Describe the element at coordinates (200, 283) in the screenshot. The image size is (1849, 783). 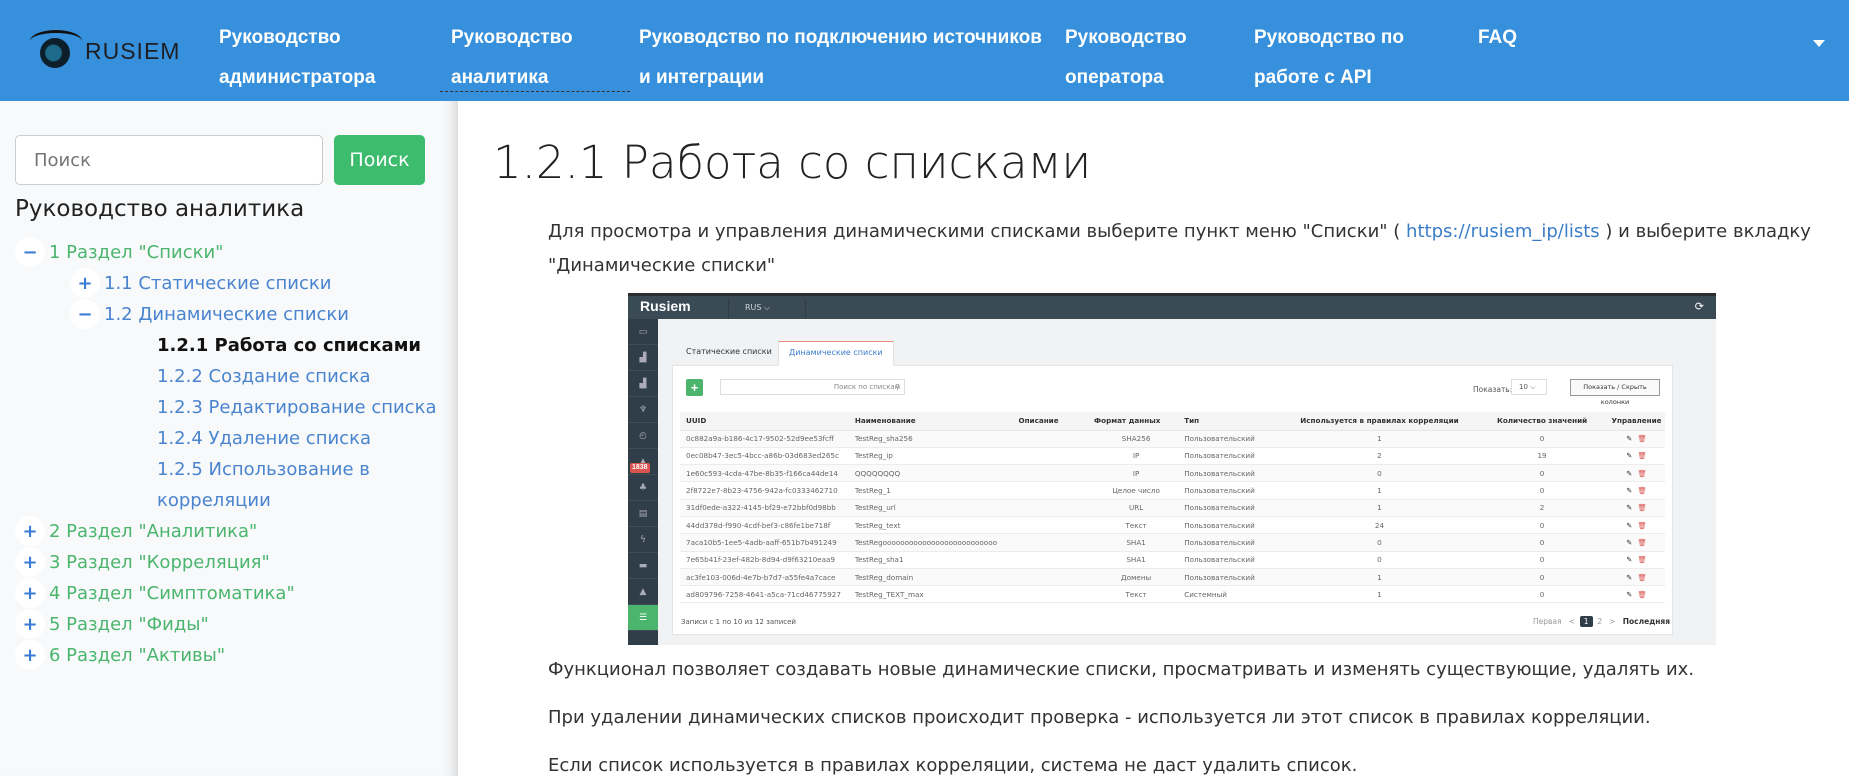
I see `tree-item: +1.1 Статические списки` at that location.